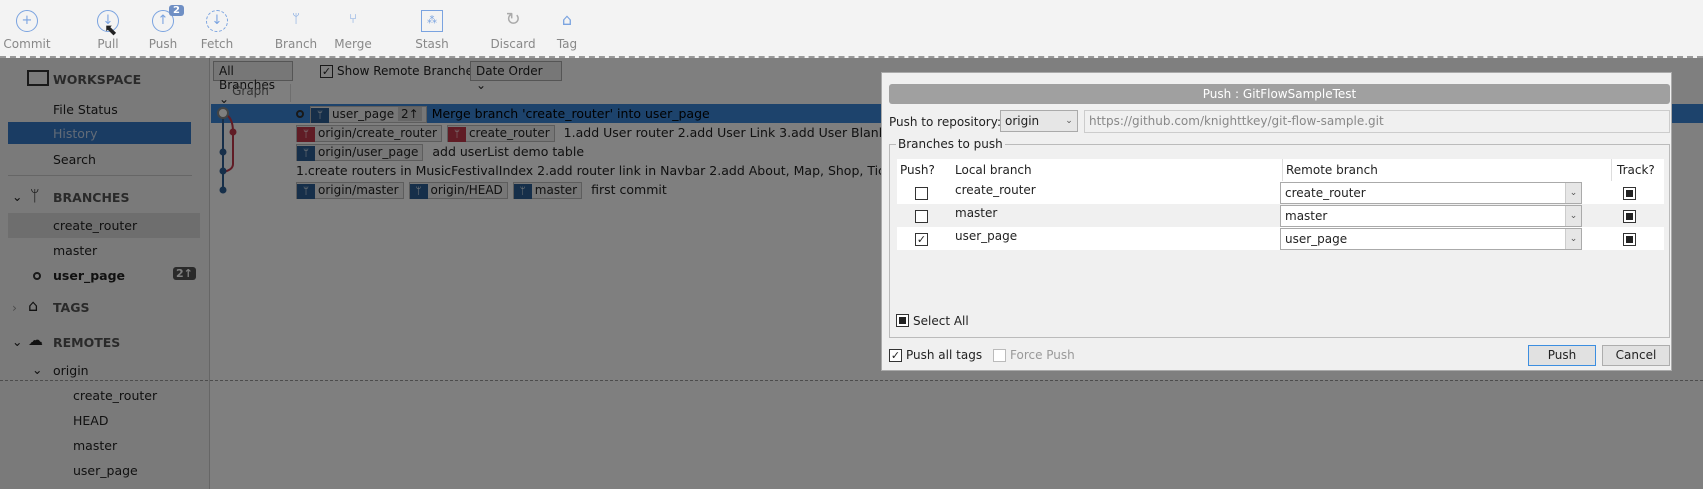  I want to click on select-all-checkbox, so click(902, 320).